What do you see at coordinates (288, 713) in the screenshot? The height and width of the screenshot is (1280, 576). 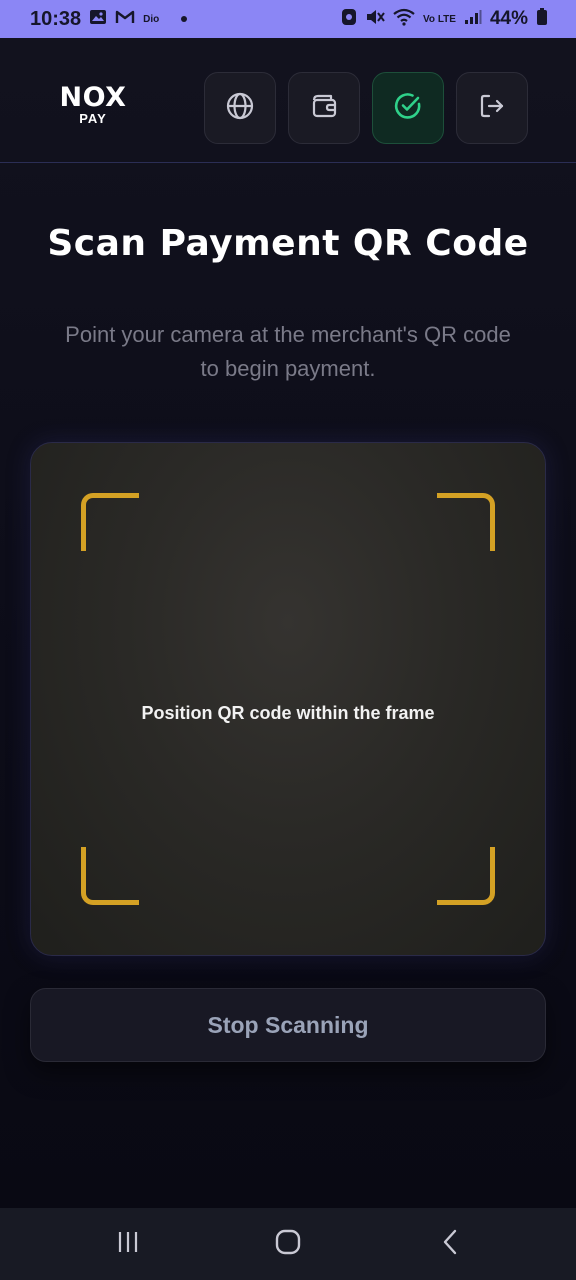 I see `scan-hint-text: Position QR code within the frame` at bounding box center [288, 713].